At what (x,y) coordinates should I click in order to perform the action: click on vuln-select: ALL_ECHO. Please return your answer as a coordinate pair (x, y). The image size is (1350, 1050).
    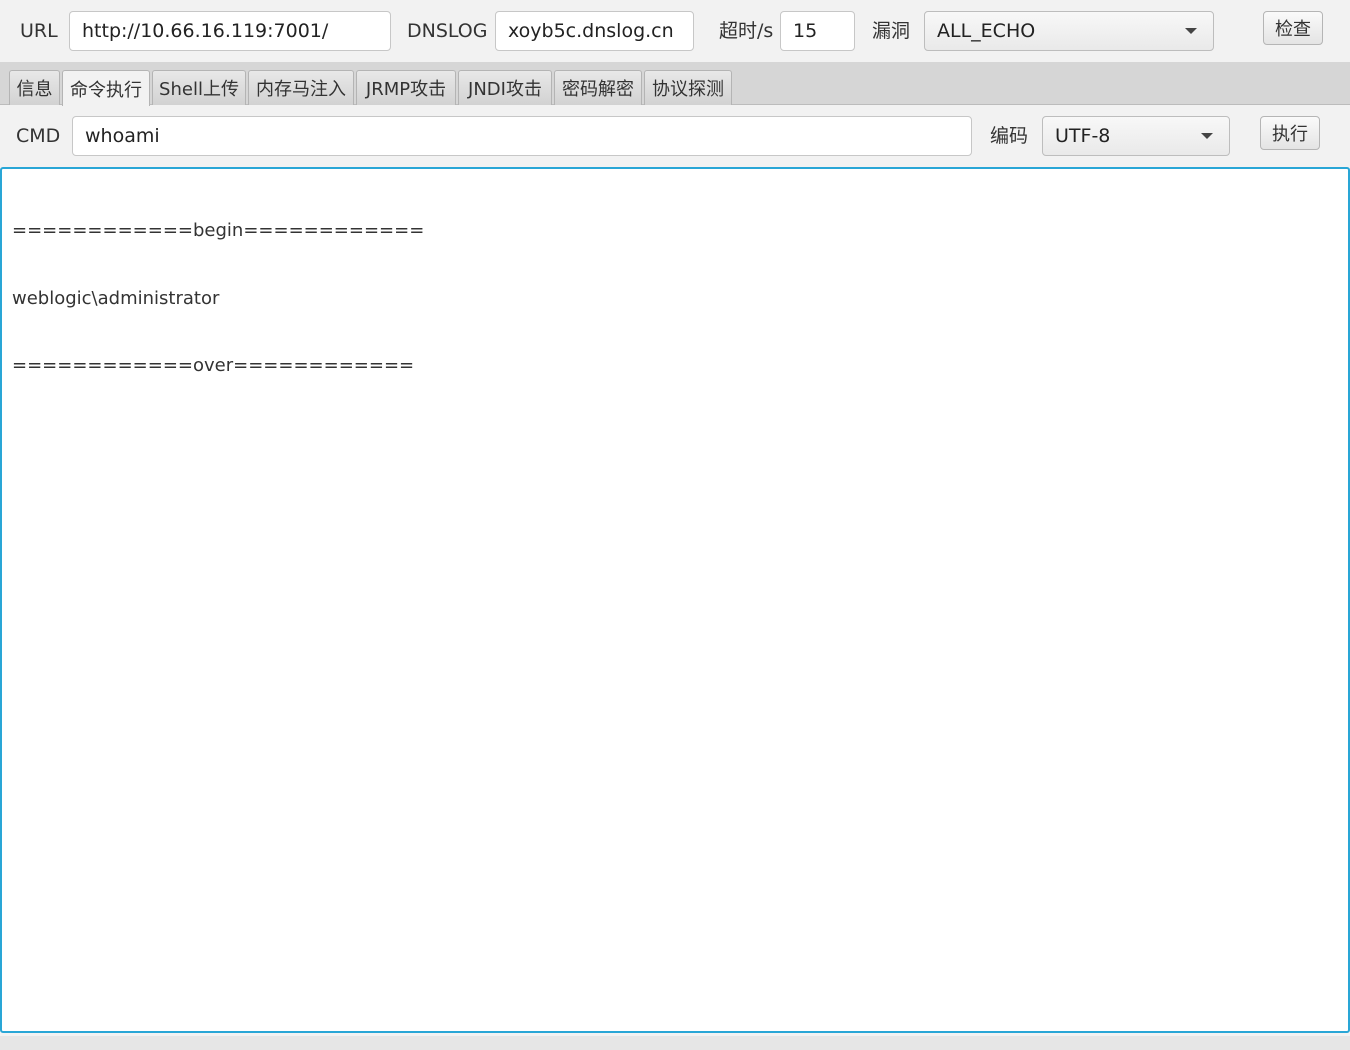
    Looking at the image, I should click on (1069, 31).